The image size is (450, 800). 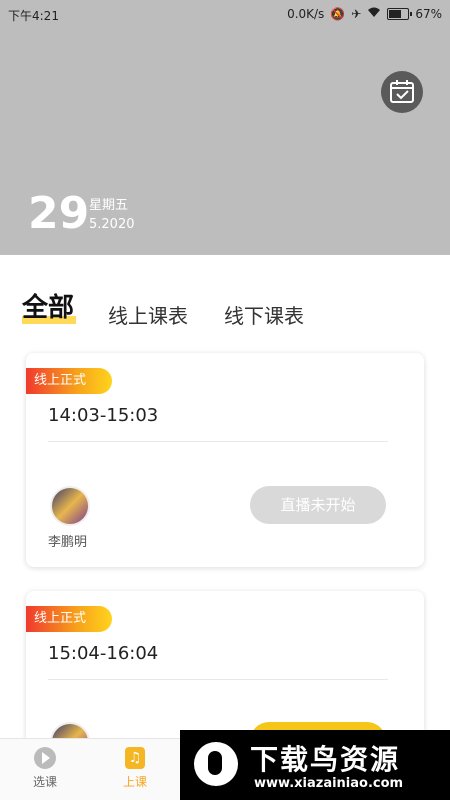 I want to click on nav-label: 选课, so click(x=44, y=782).